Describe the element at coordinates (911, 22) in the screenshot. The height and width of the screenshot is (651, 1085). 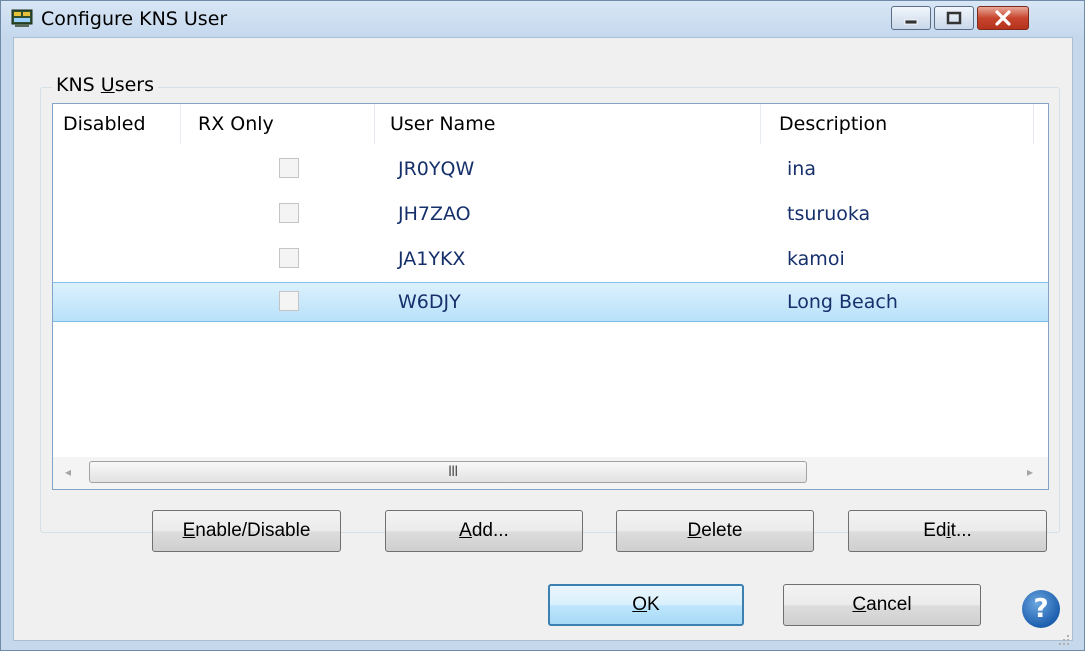
I see `minimize-icon` at that location.